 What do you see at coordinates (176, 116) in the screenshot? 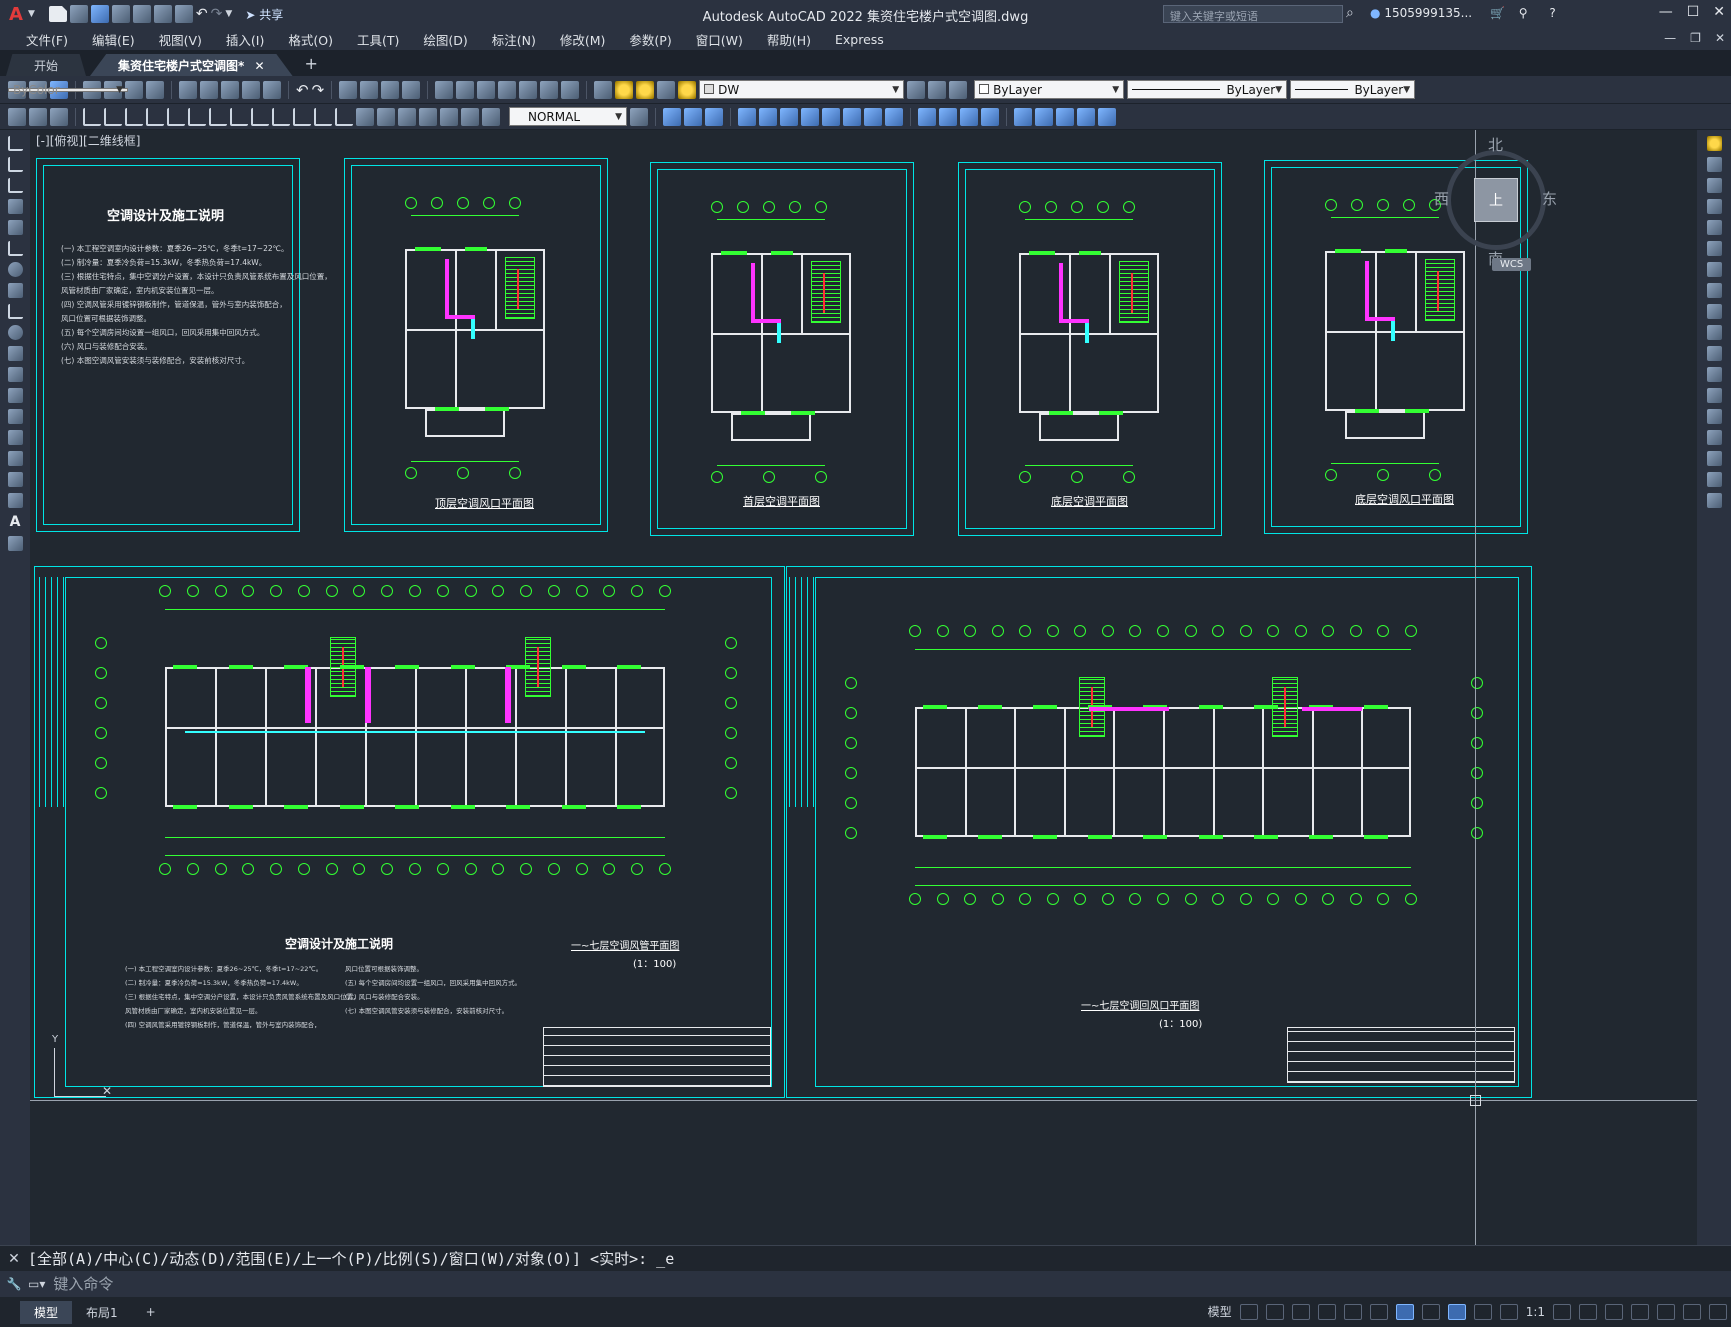
I see `radius-dim-icon` at bounding box center [176, 116].